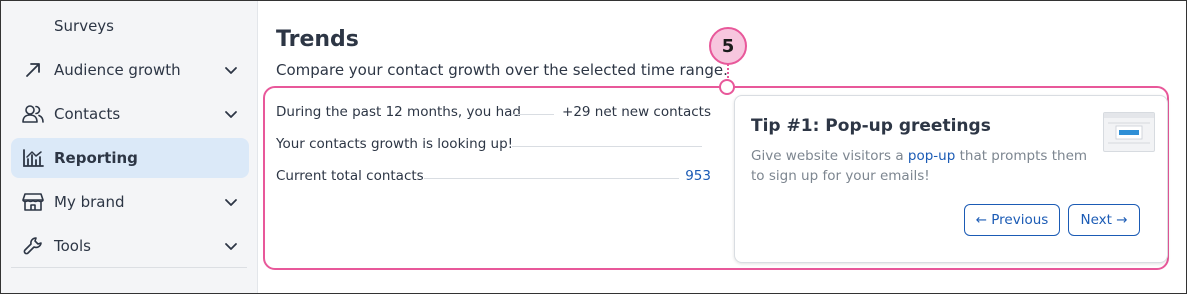 The image size is (1187, 294). I want to click on sidebar-divider, so click(129, 267).